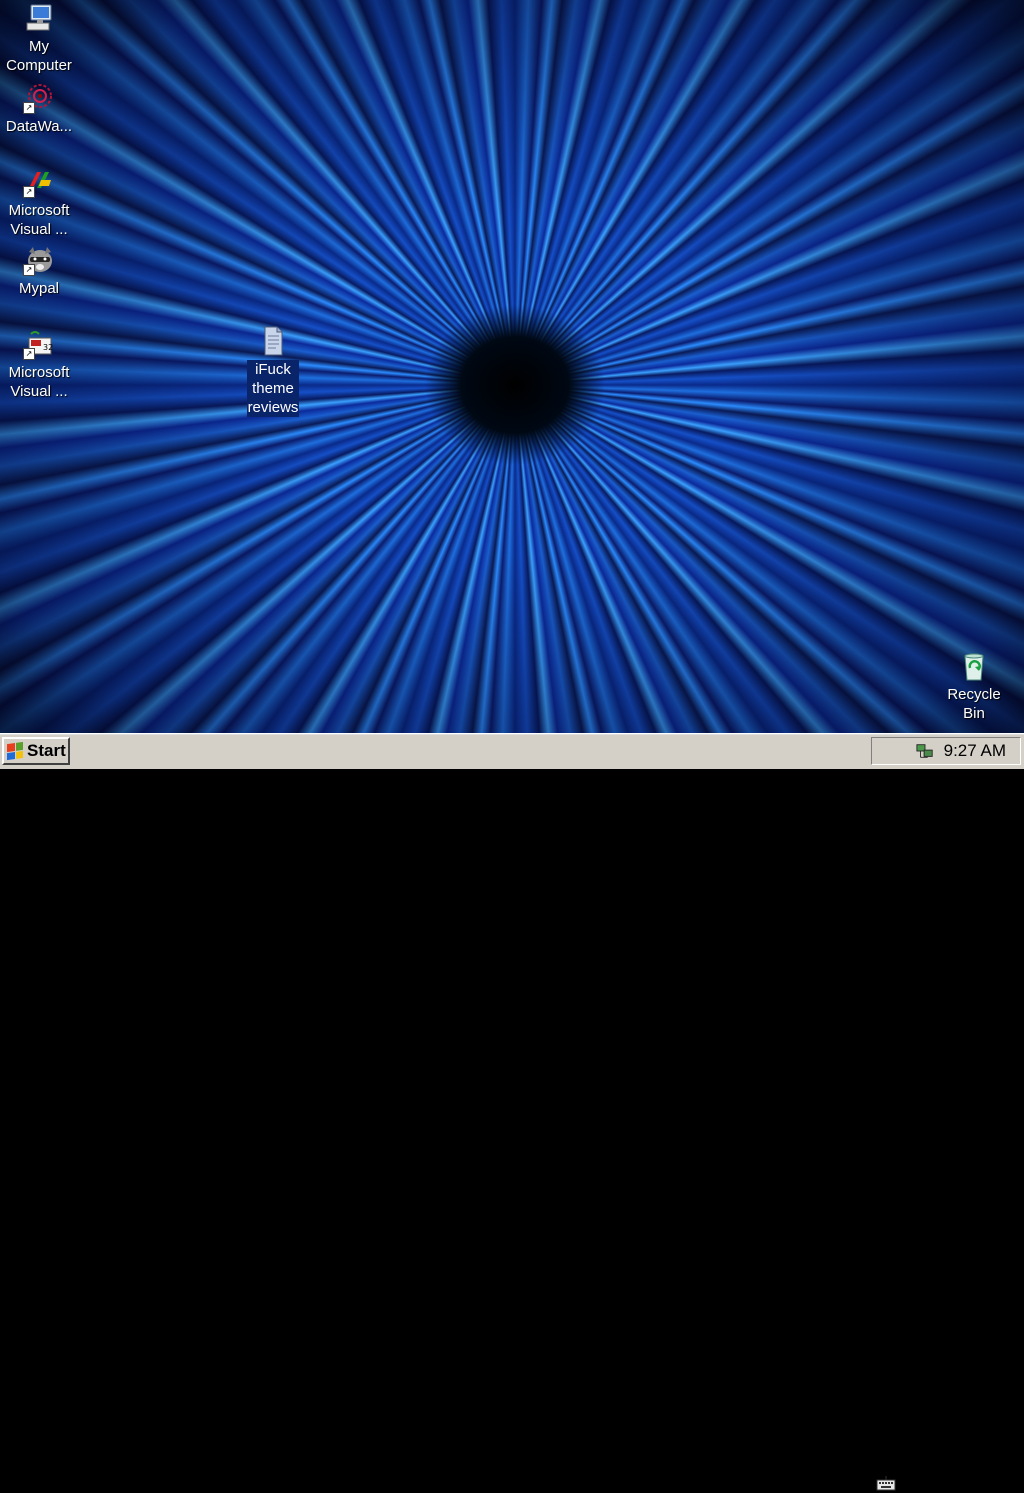  I want to click on system-tray: 9:27 AM, so click(946, 751).